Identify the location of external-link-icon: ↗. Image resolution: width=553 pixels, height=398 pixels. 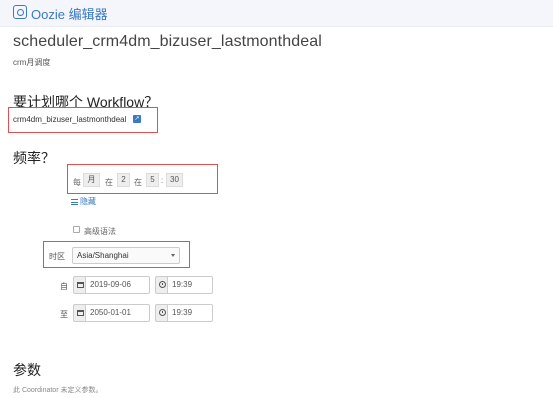
(137, 119).